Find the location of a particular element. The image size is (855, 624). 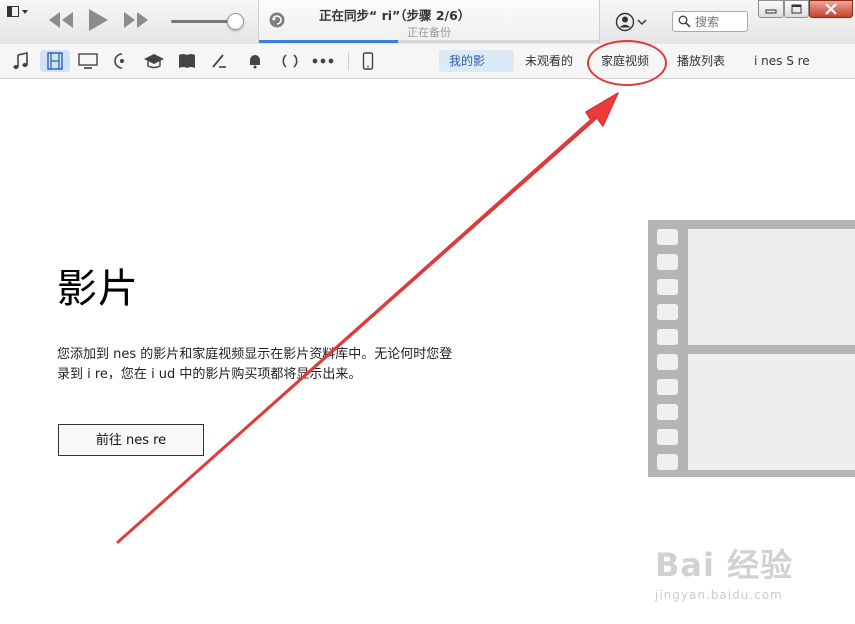

media-kind-audiobooks is located at coordinates (187, 61).